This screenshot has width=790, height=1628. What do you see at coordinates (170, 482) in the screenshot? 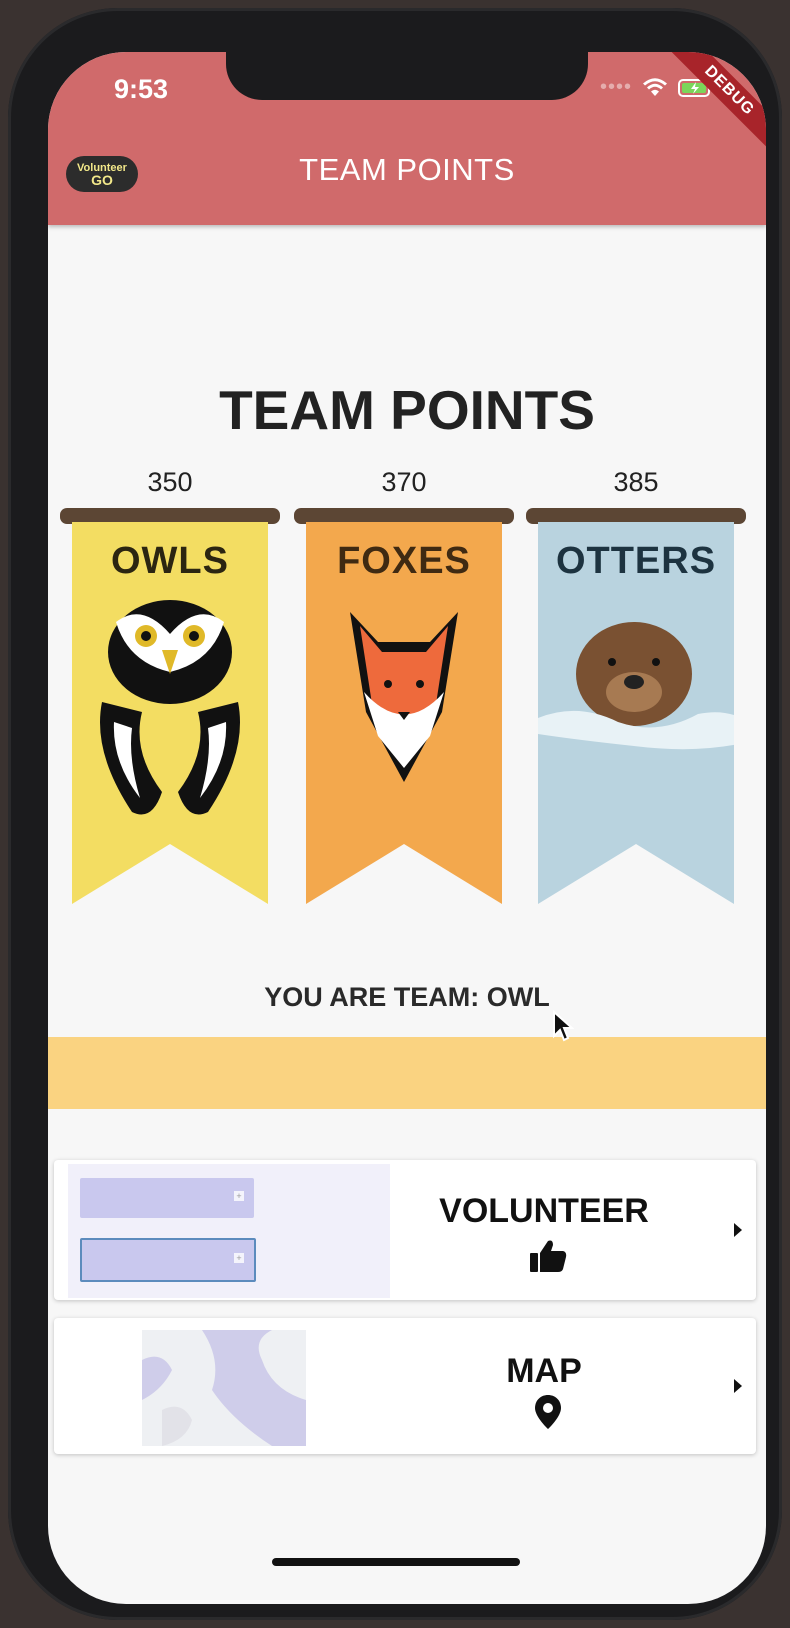
I see `team-points: 350` at bounding box center [170, 482].